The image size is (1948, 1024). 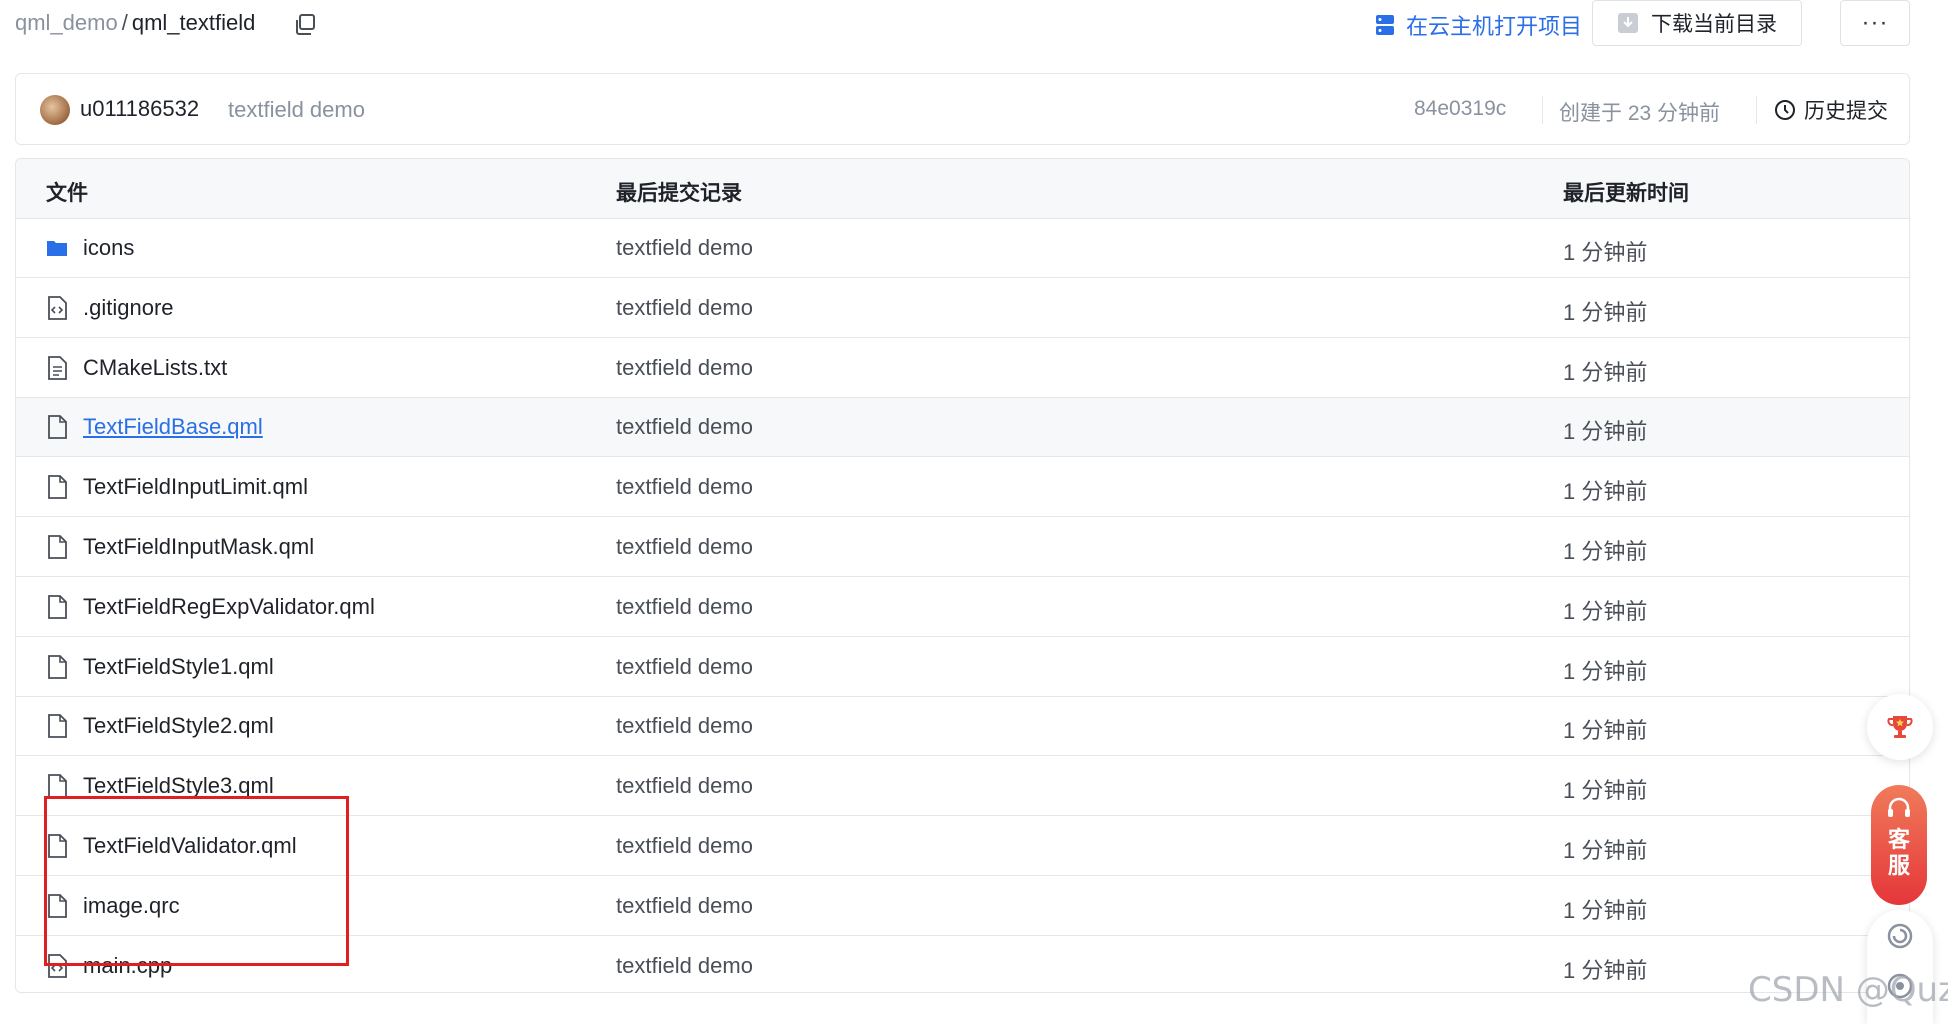 I want to click on cloud-server-icon, so click(x=1385, y=25).